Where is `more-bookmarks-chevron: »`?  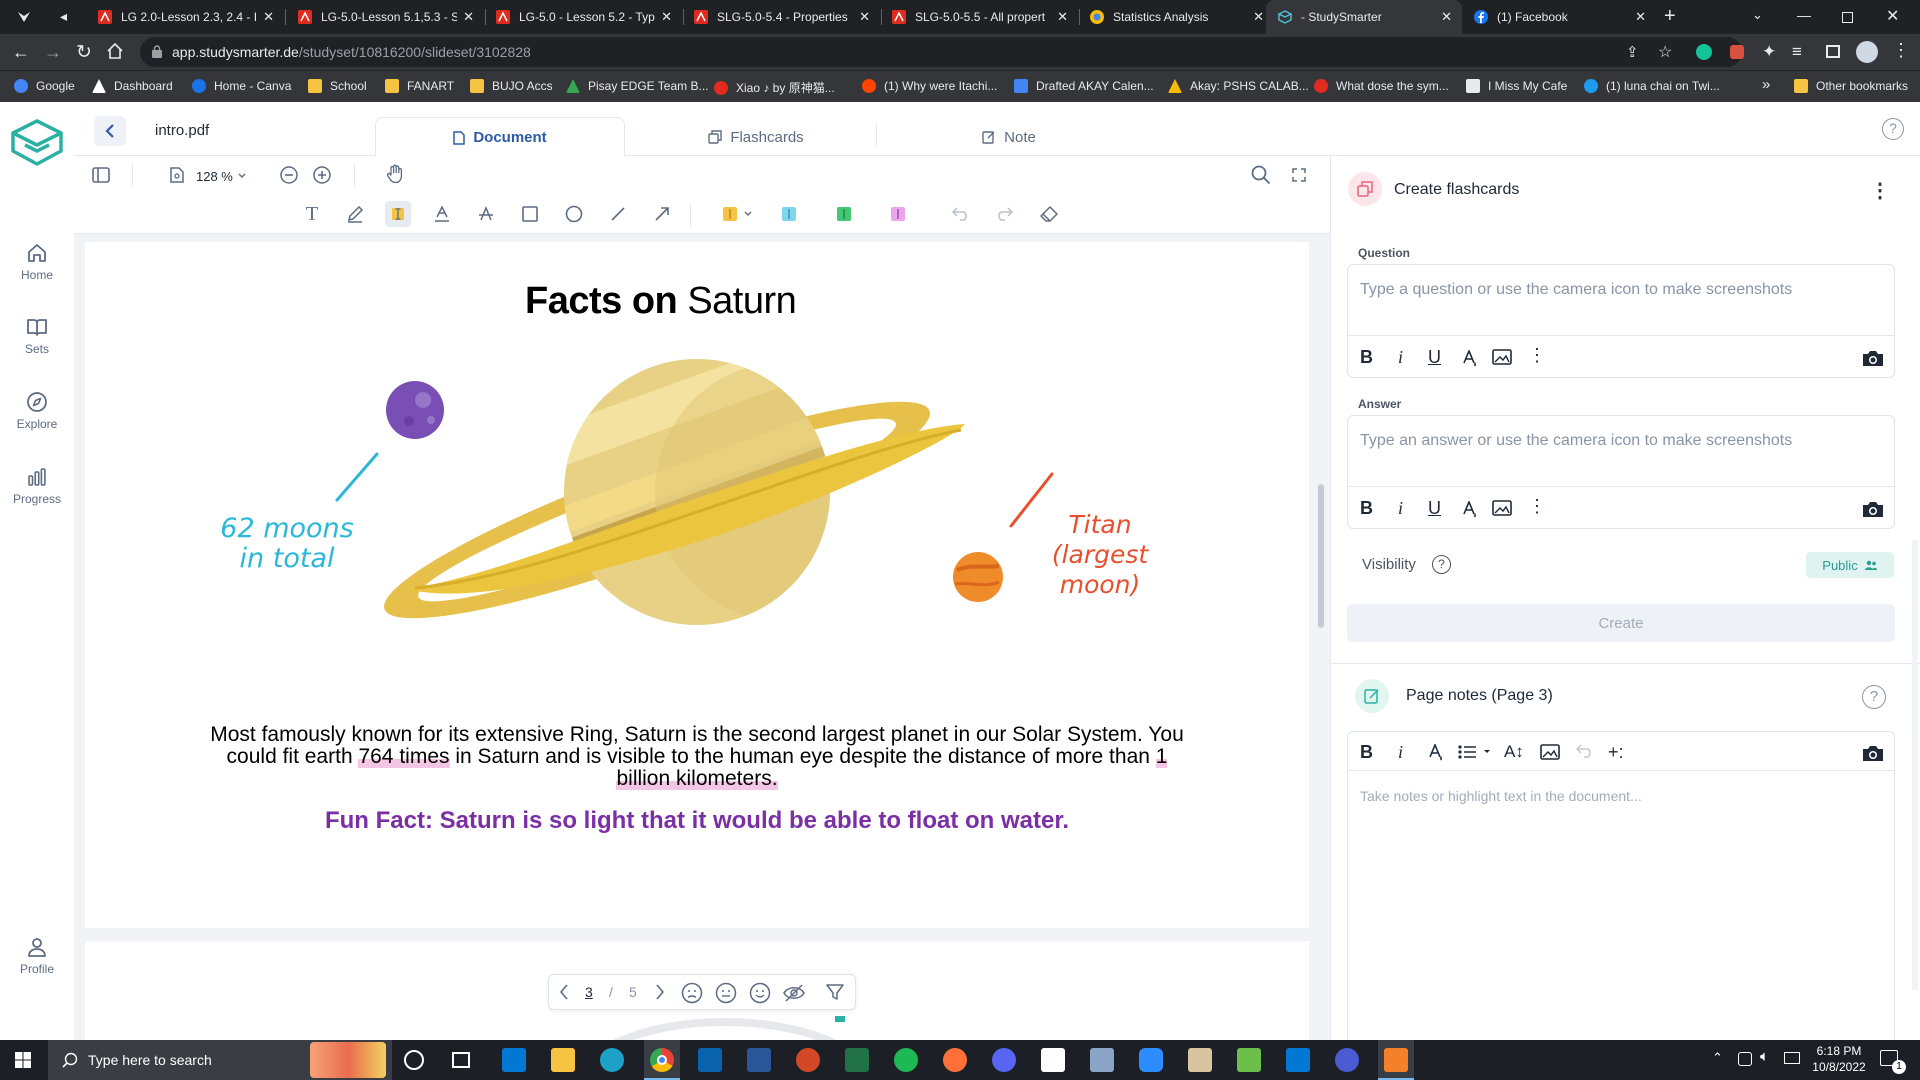 more-bookmarks-chevron: » is located at coordinates (1766, 84).